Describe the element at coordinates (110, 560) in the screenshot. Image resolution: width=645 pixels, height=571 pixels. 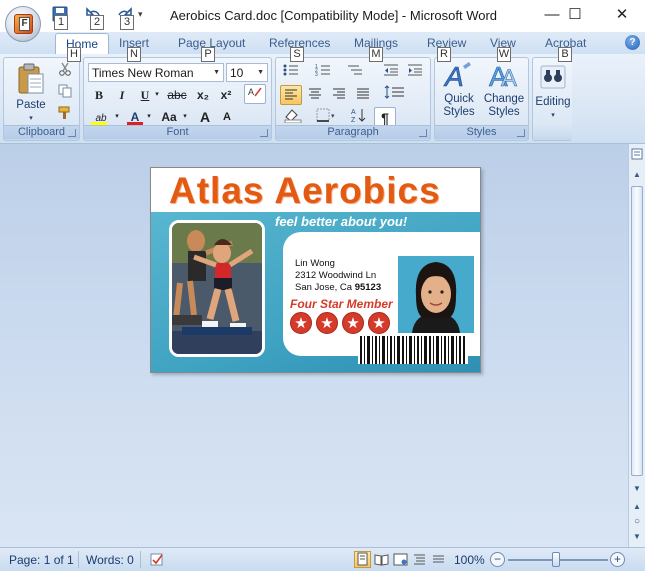
I see `word-count: Words: 0` at that location.